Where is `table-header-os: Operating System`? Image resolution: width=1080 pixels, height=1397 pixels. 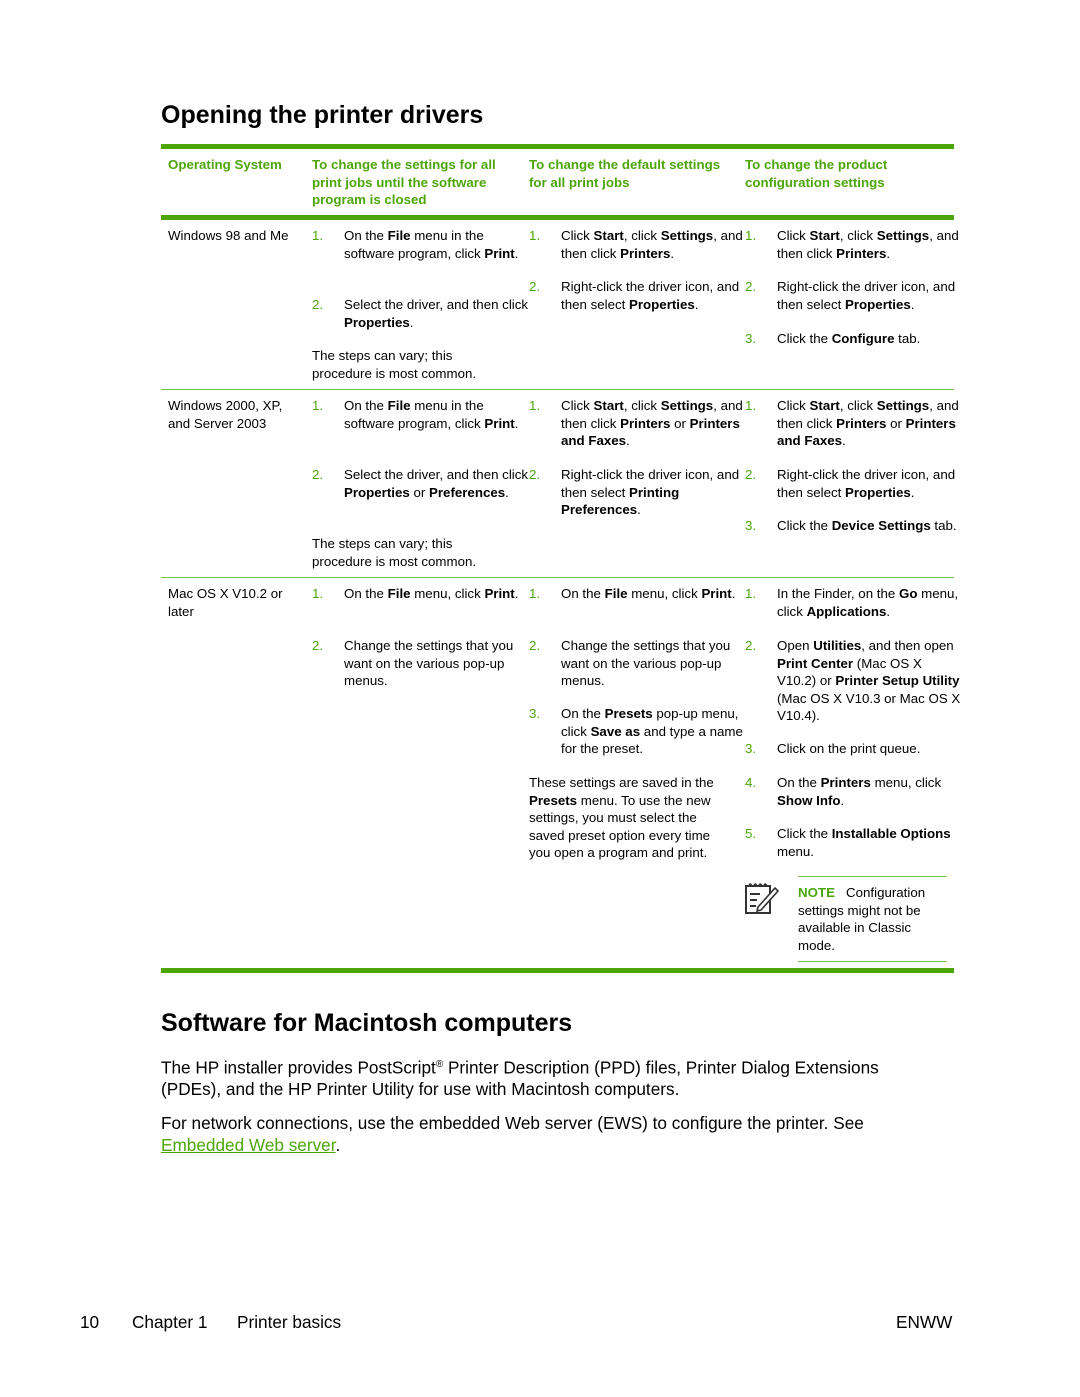
table-header-os: Operating System is located at coordinates (225, 164).